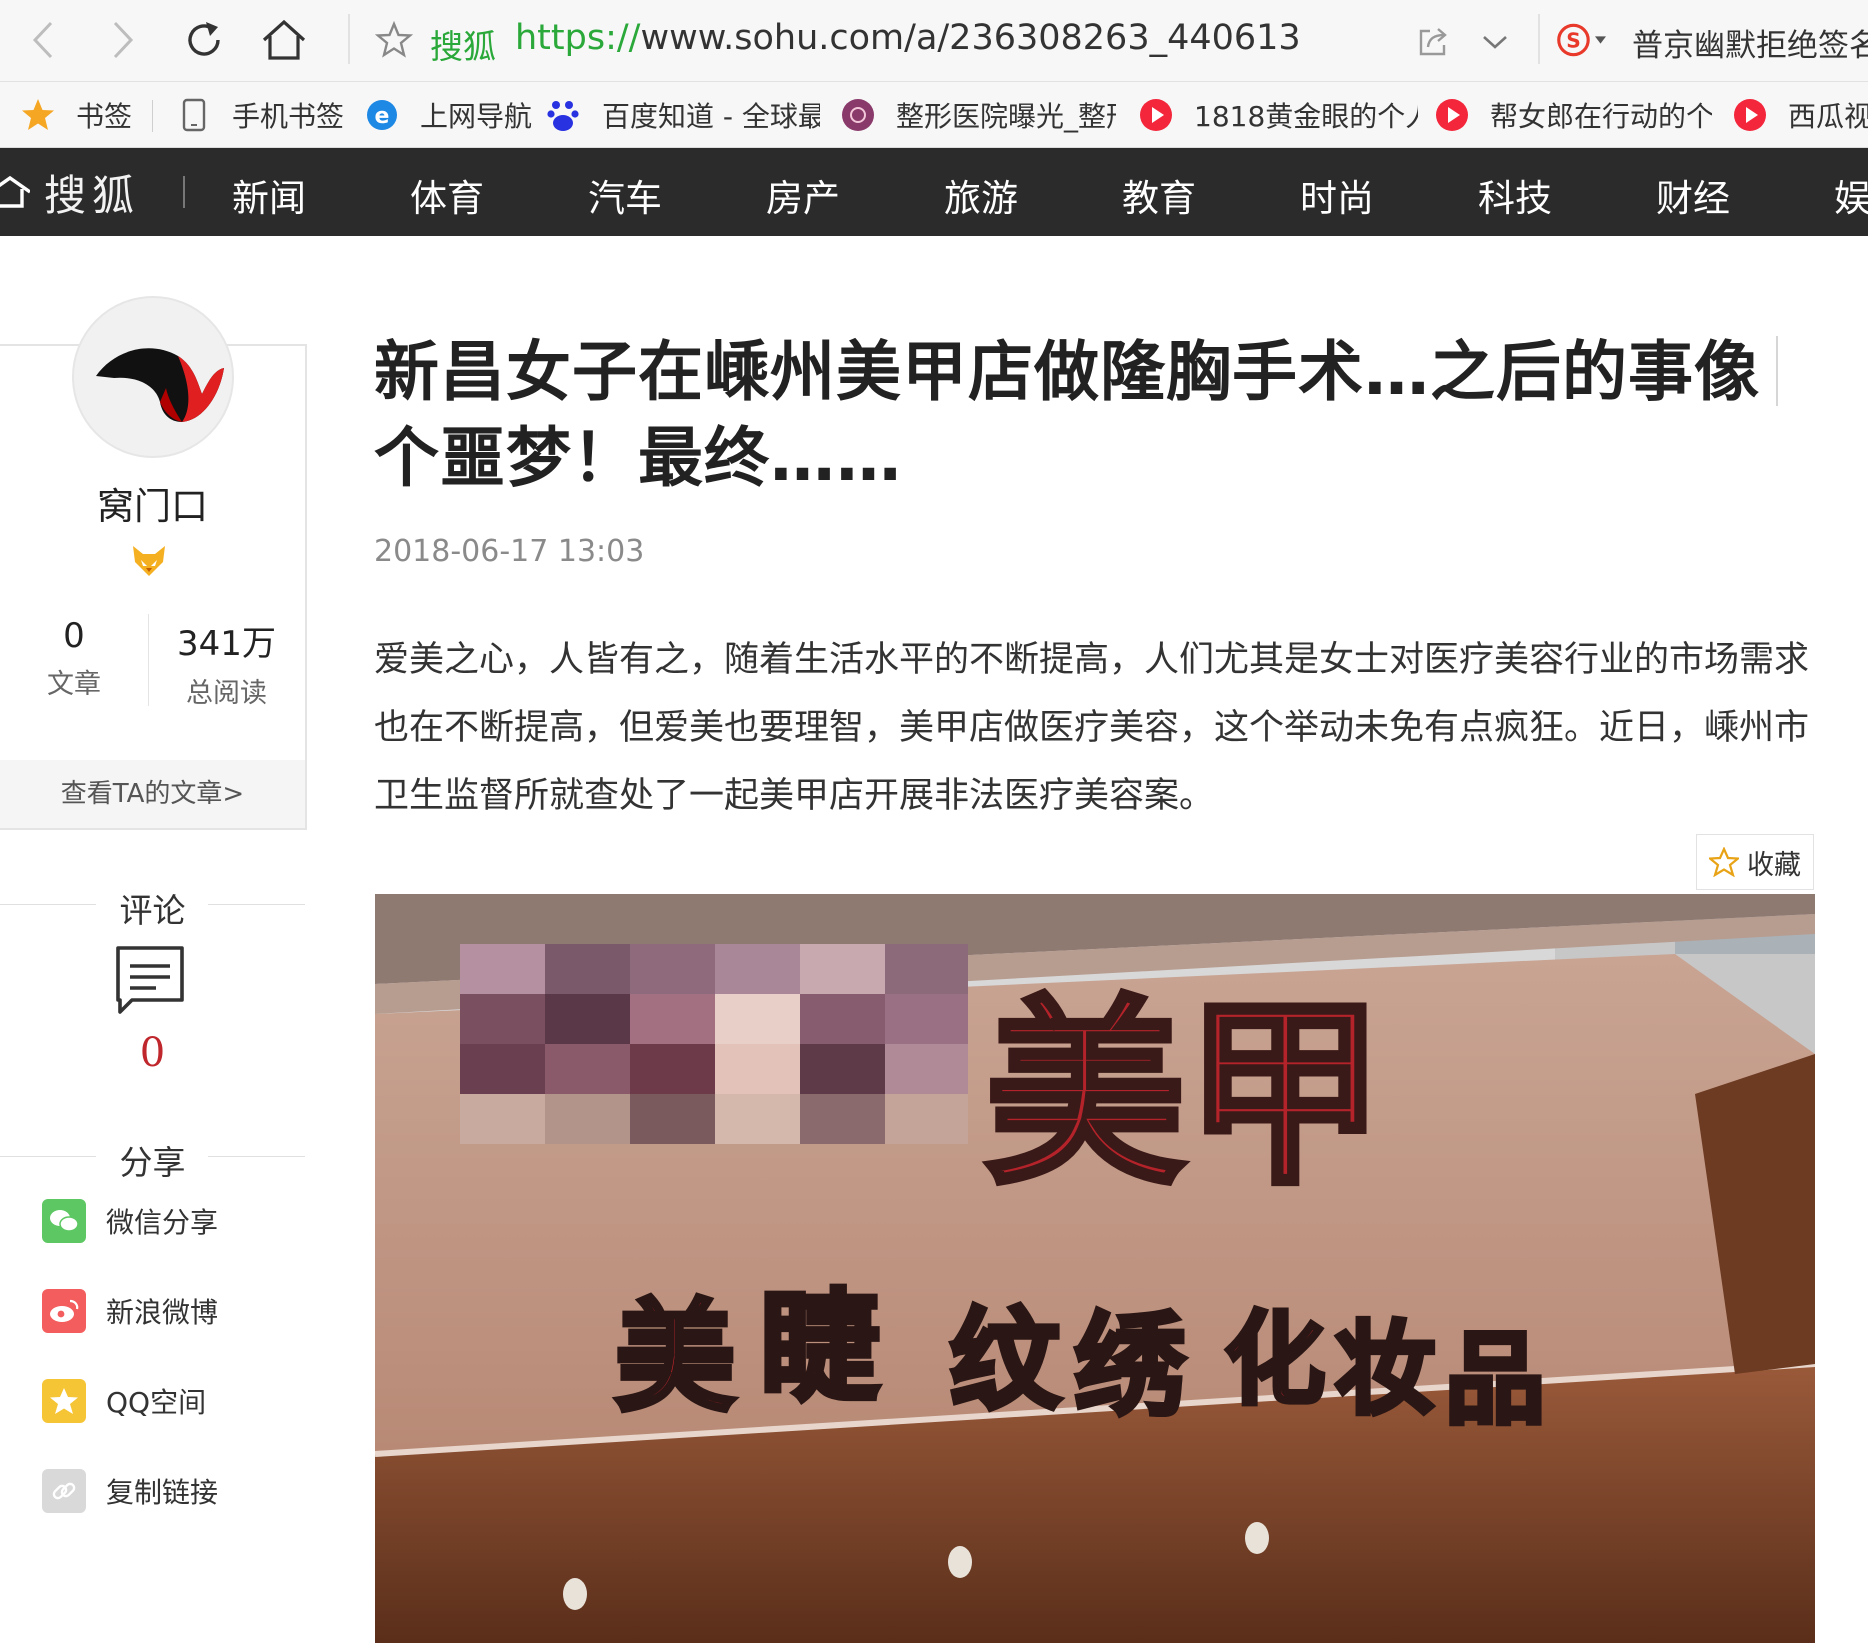  I want to click on bookmark-item-bangnvlang: 帮女郎在行动的个, so click(1573, 115).